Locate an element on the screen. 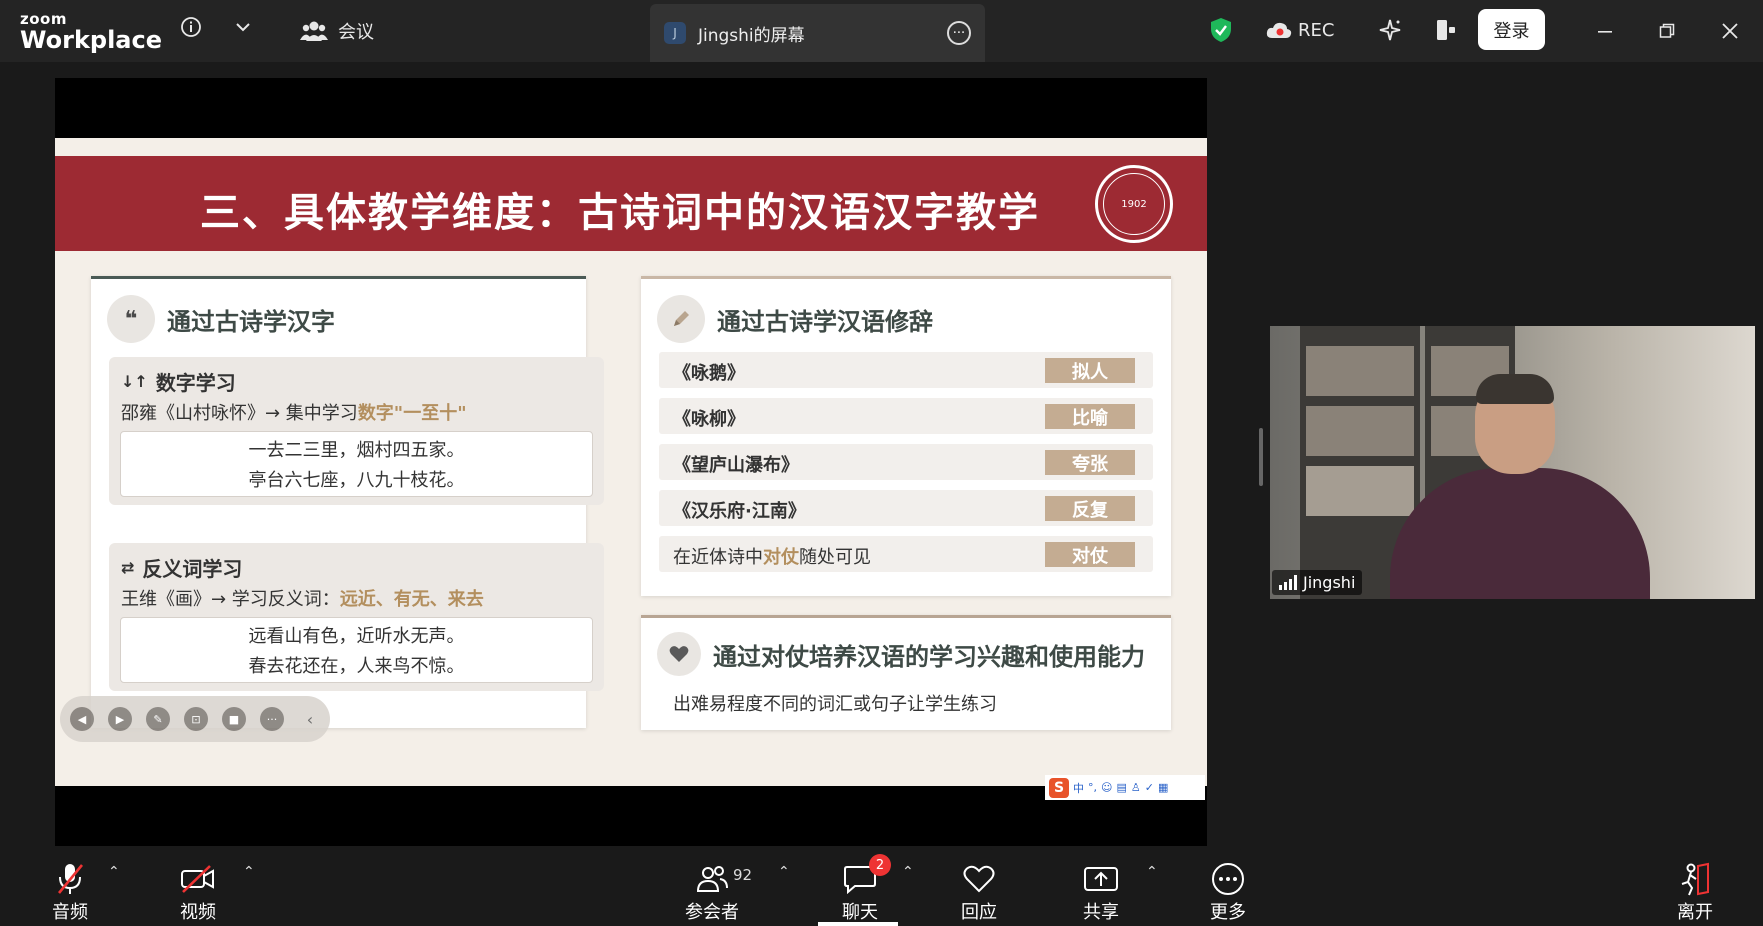  participants-button: 参会者 is located at coordinates (712, 892).